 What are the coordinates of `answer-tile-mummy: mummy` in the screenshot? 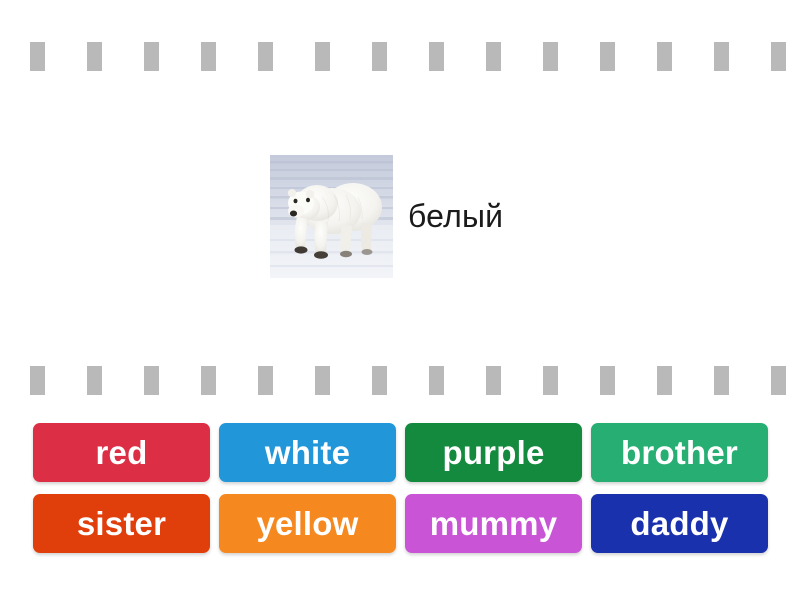 It's located at (493, 523).